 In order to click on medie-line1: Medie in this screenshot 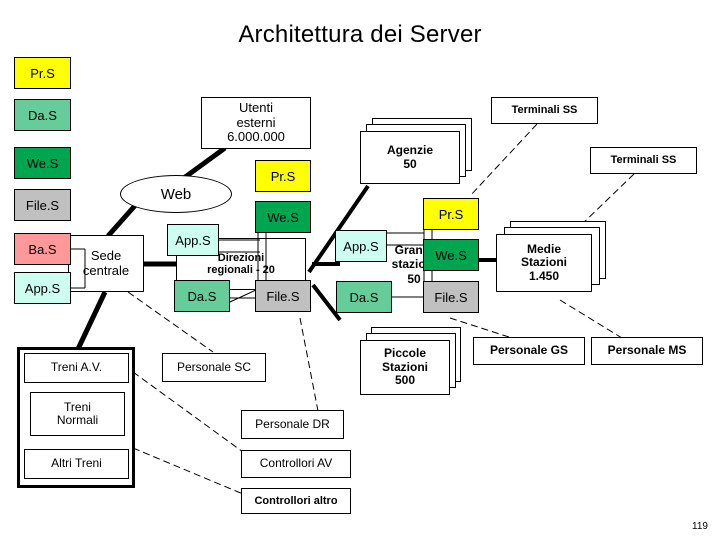, I will do `click(543, 248)`.